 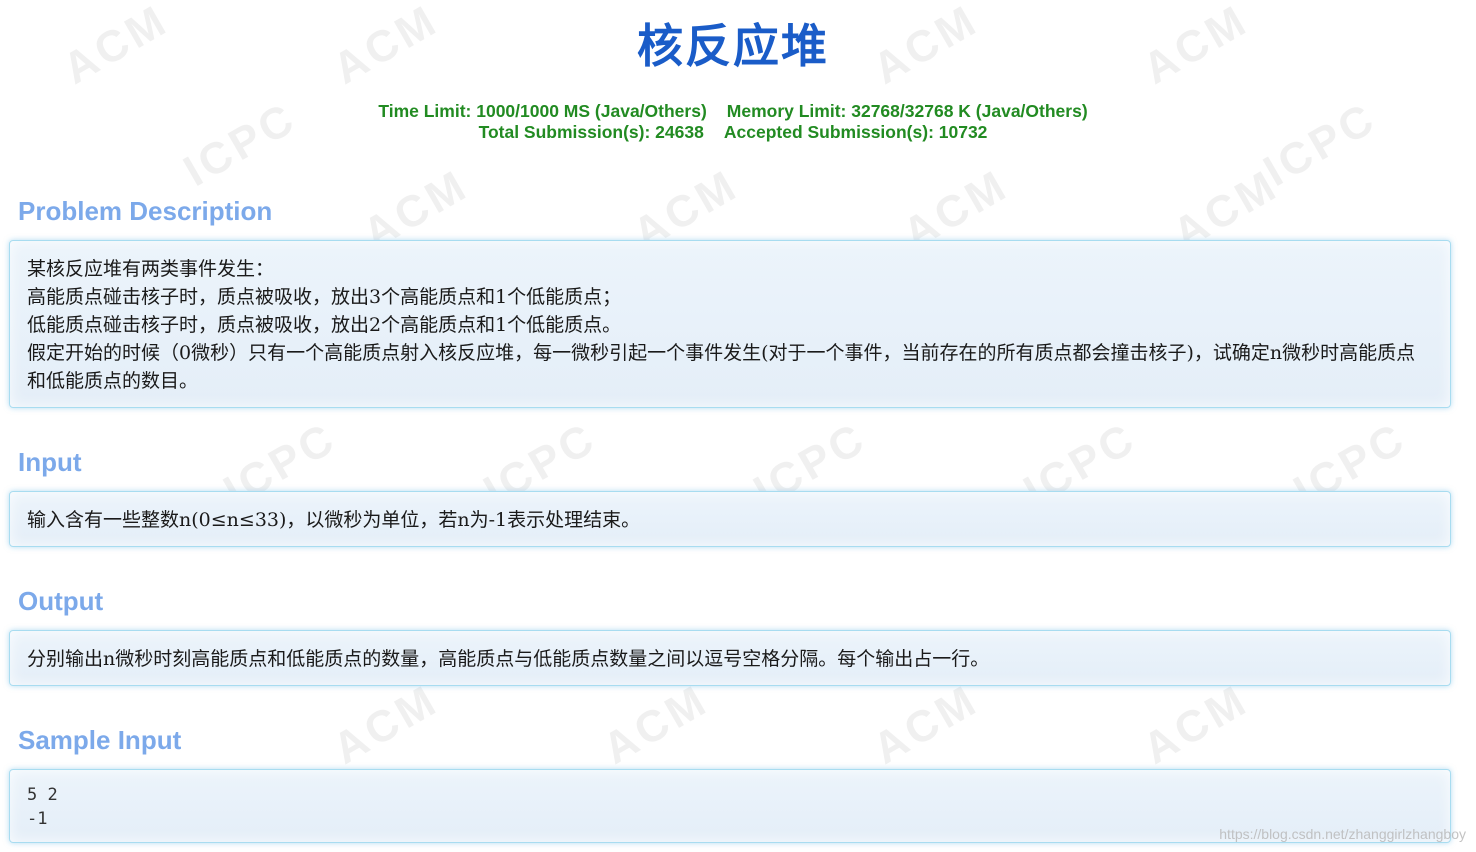 What do you see at coordinates (61, 601) in the screenshot?
I see `output-heading: Output` at bounding box center [61, 601].